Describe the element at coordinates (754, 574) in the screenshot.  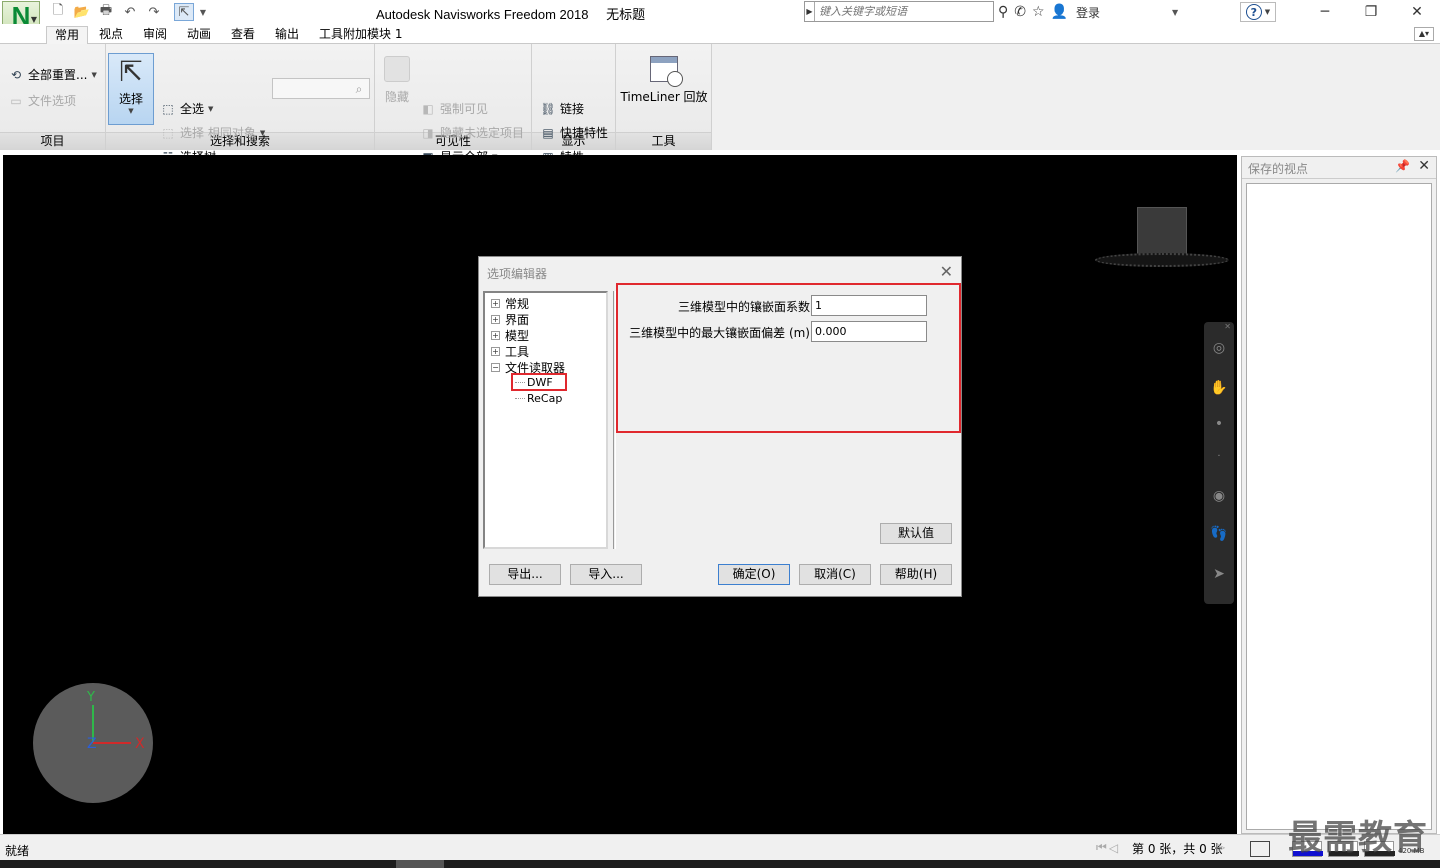
I see `ok-button: 确定(O)` at that location.